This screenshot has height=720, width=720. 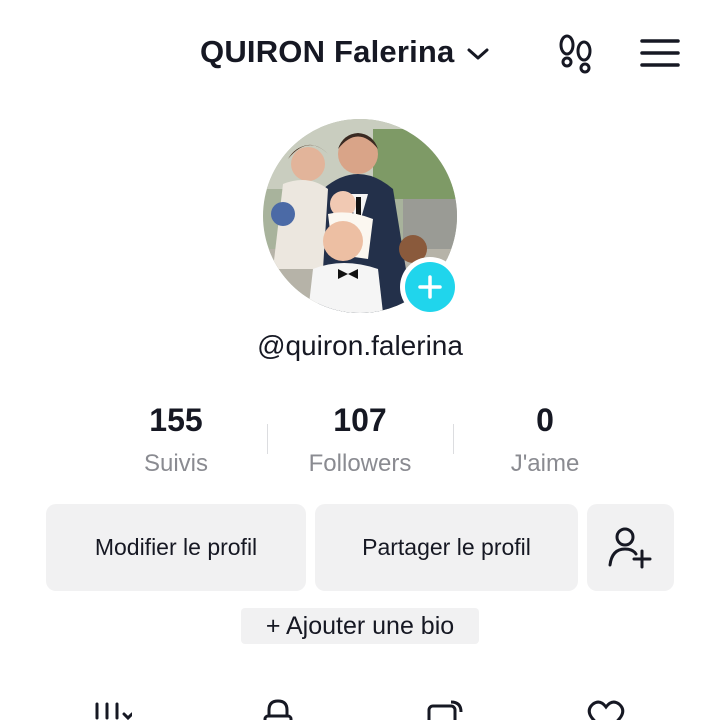 I want to click on videos-grid-icon, so click(x=112, y=709).